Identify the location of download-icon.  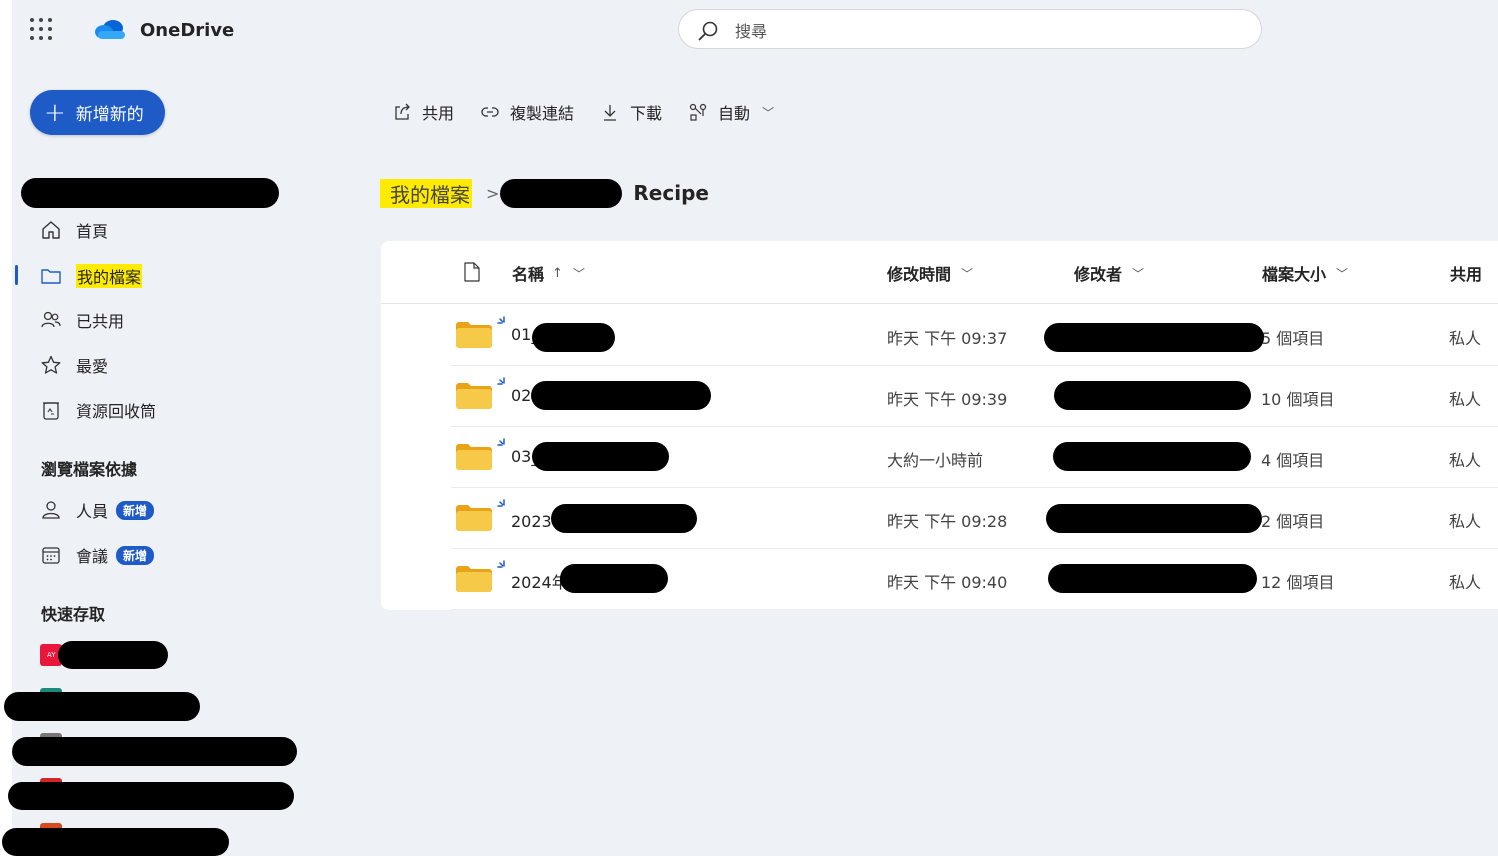
(610, 113).